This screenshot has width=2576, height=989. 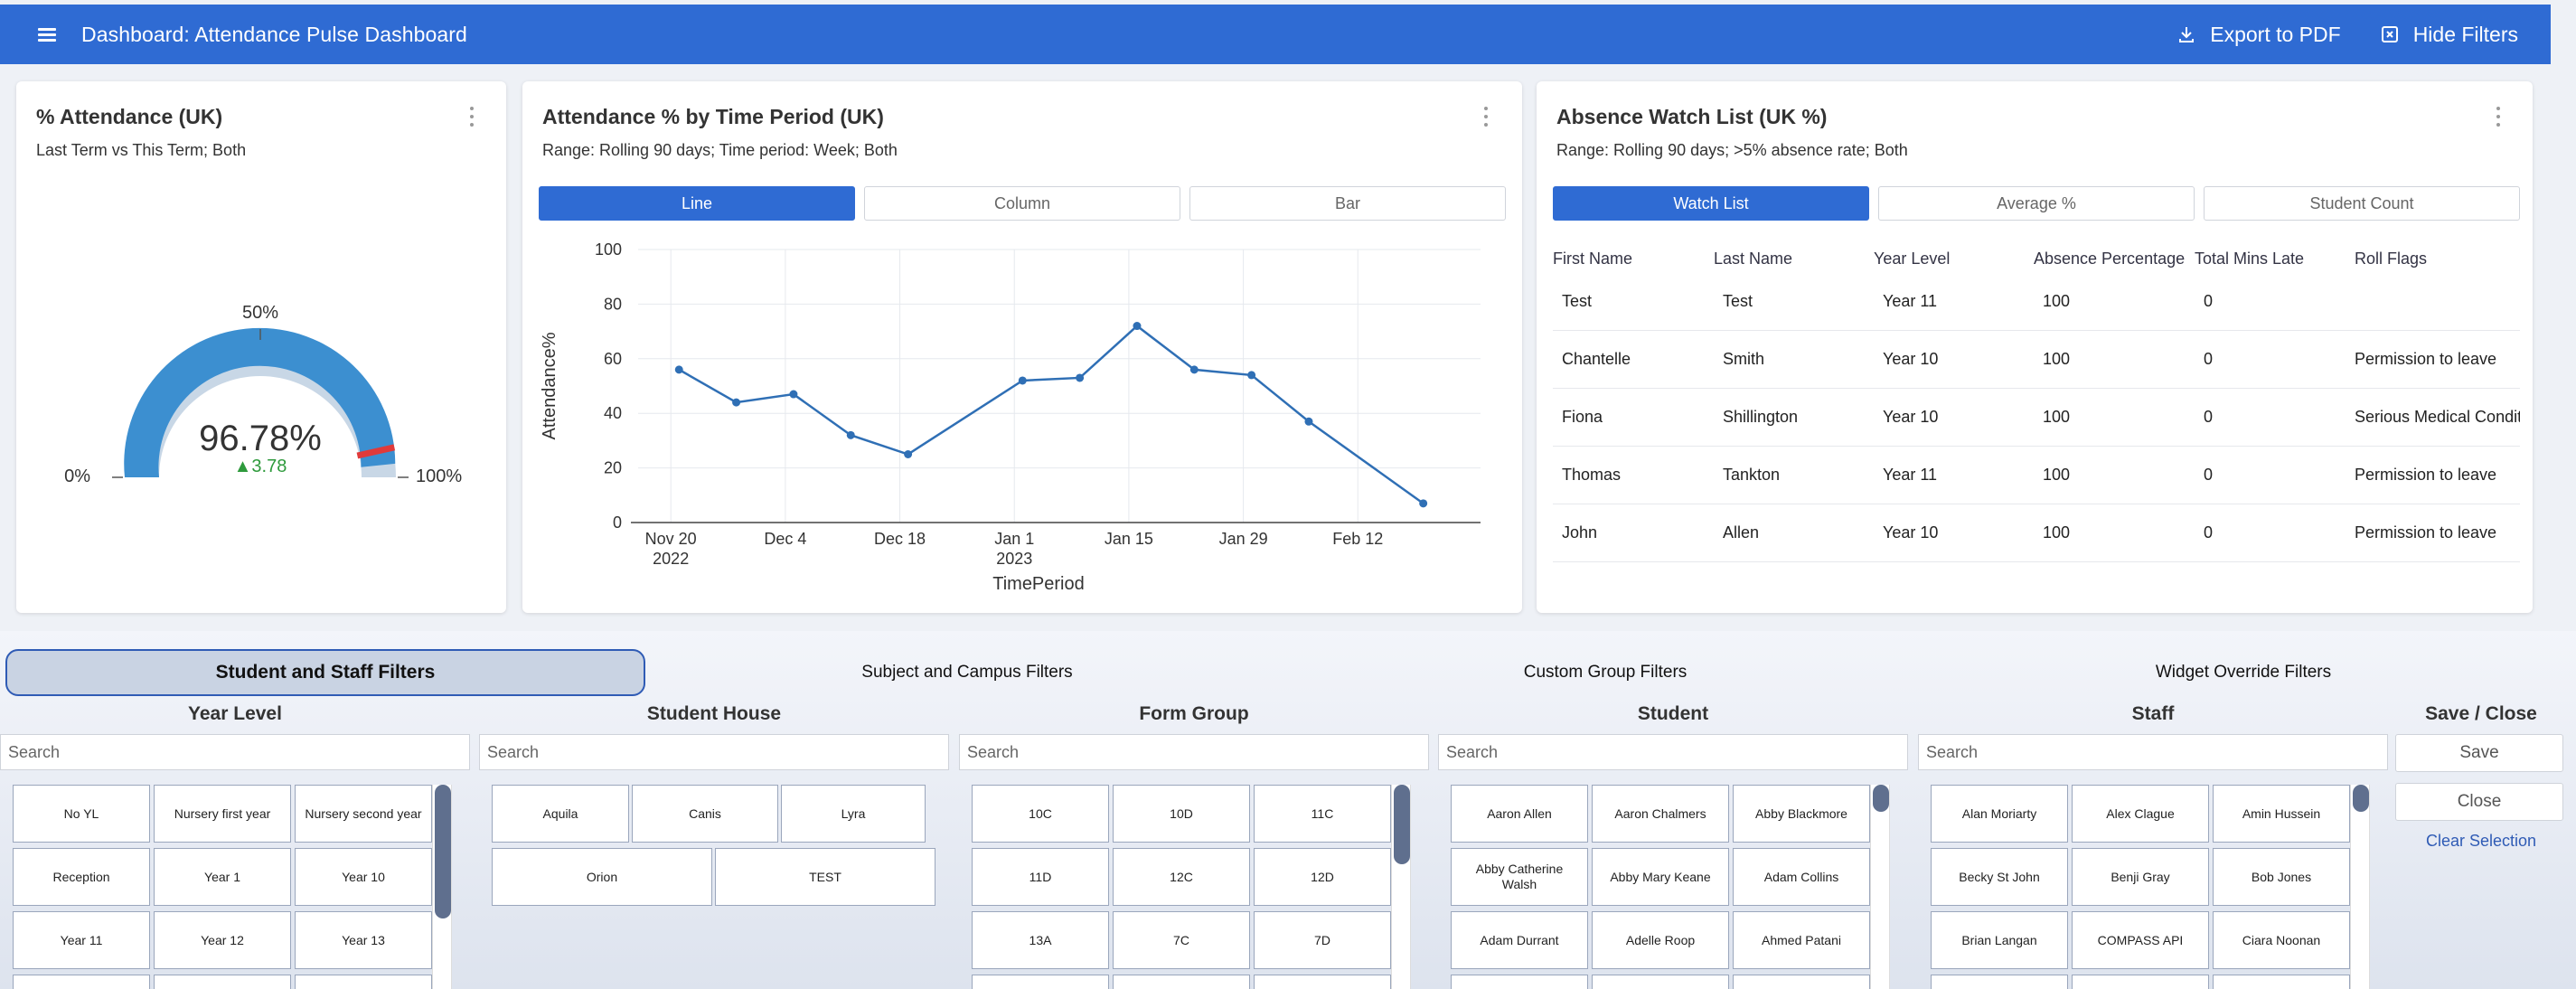 I want to click on tab-custom-group-filters: Custom Group Filters, so click(x=1605, y=672).